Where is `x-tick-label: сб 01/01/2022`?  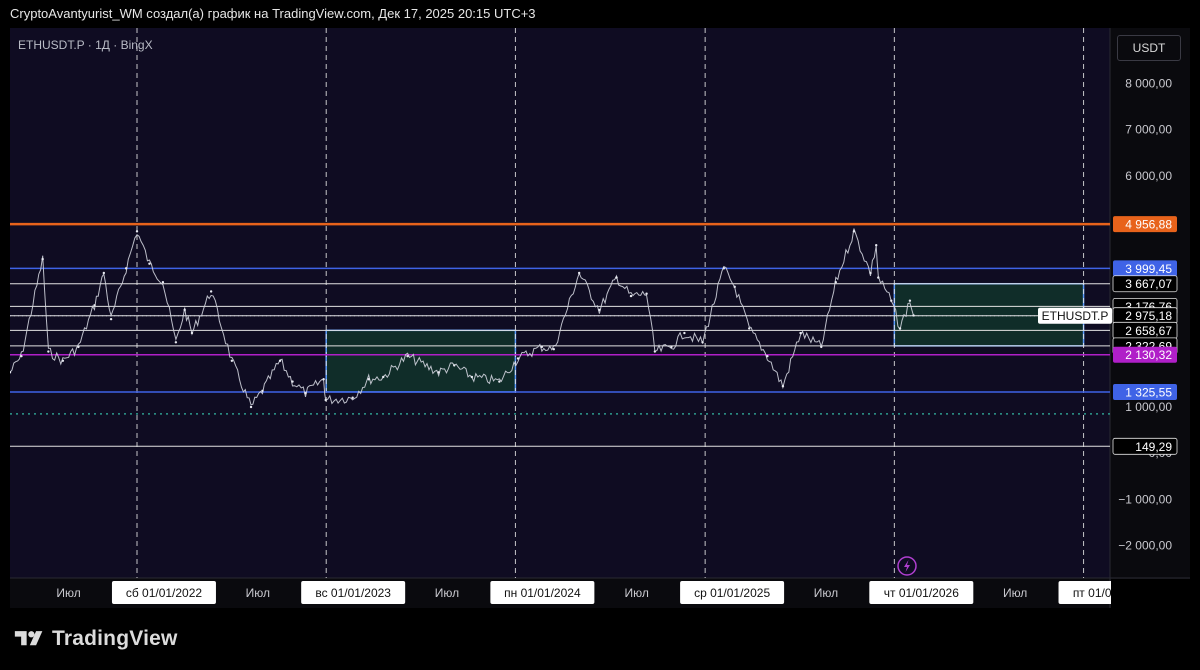
x-tick-label: сб 01/01/2022 is located at coordinates (164, 593).